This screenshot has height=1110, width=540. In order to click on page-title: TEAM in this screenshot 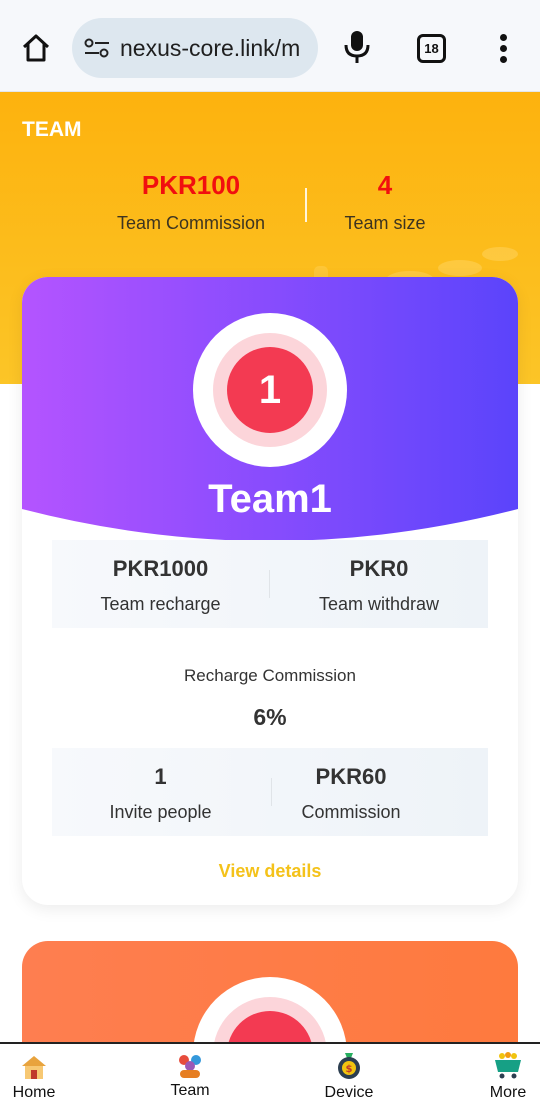, I will do `click(52, 129)`.